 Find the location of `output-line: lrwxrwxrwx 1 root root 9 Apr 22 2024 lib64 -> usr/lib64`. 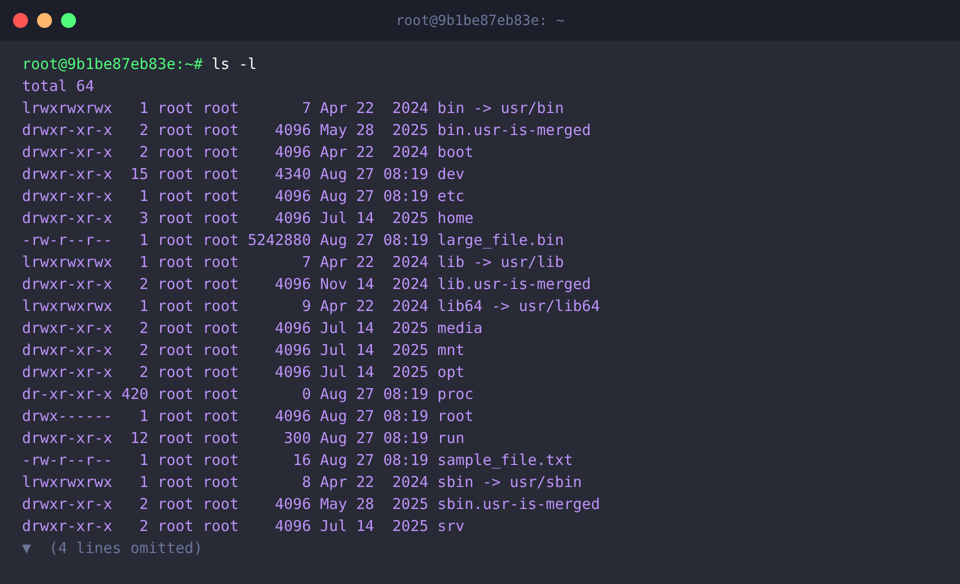

output-line: lrwxrwxrwx 1 root root 9 Apr 22 2024 lib64 -> usr/lib64 is located at coordinates (311, 306).